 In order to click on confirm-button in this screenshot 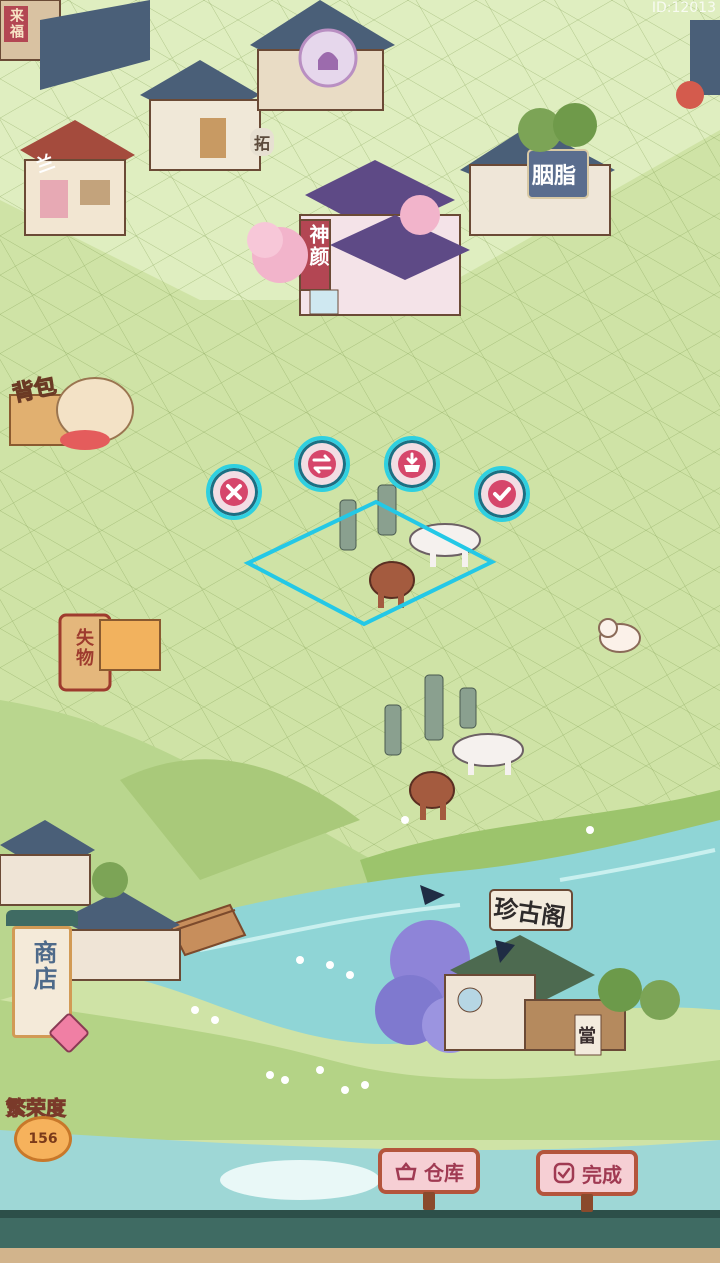, I will do `click(502, 494)`.